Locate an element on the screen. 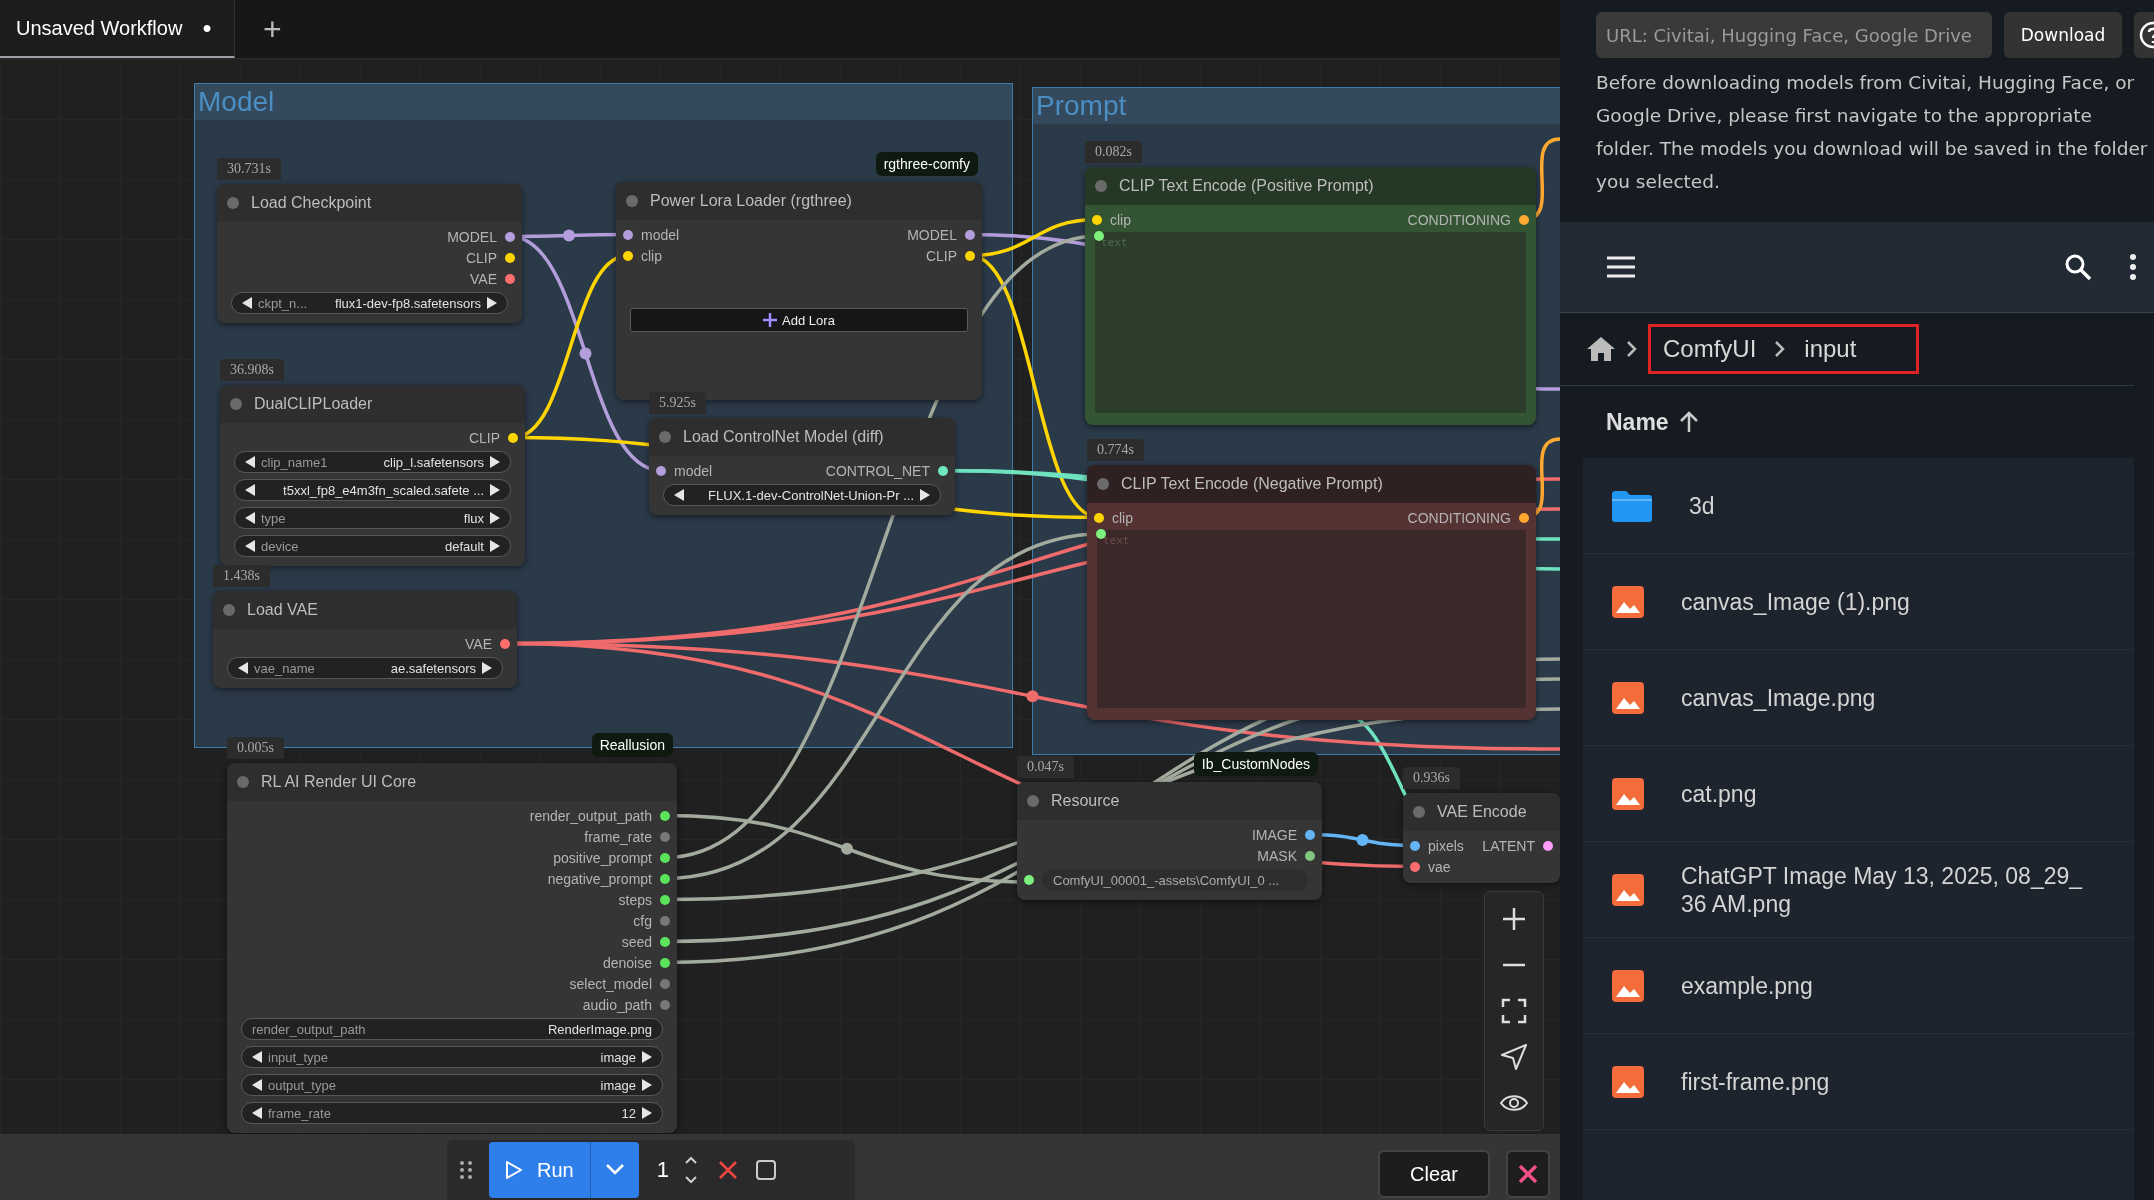 Image resolution: width=2154 pixels, height=1200 pixels. combo-widget: frame_rate 12 is located at coordinates (452, 1113).